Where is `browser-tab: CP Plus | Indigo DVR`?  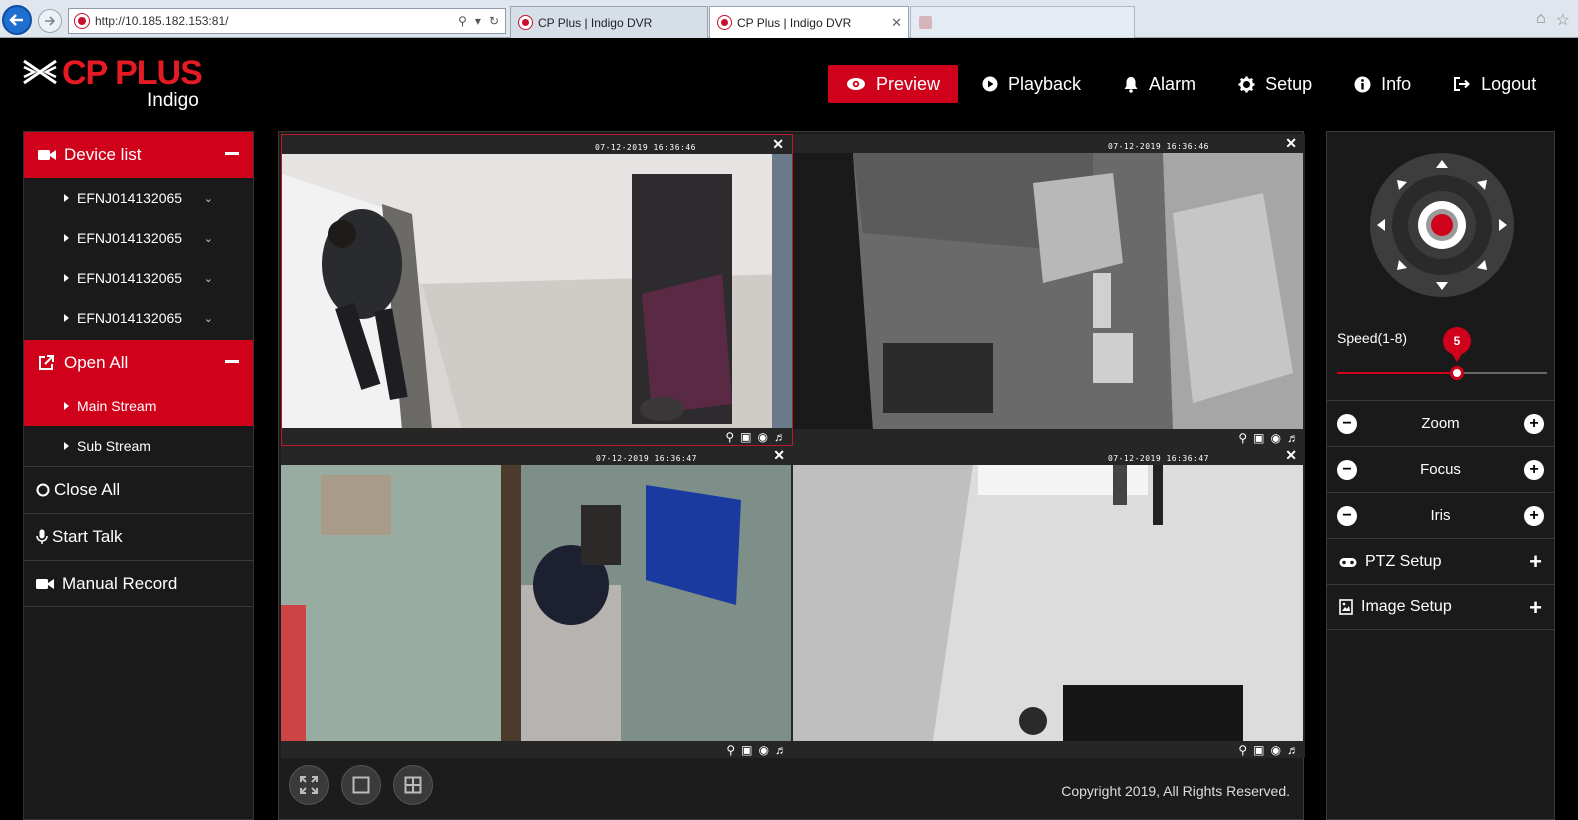 browser-tab: CP Plus | Indigo DVR is located at coordinates (609, 22).